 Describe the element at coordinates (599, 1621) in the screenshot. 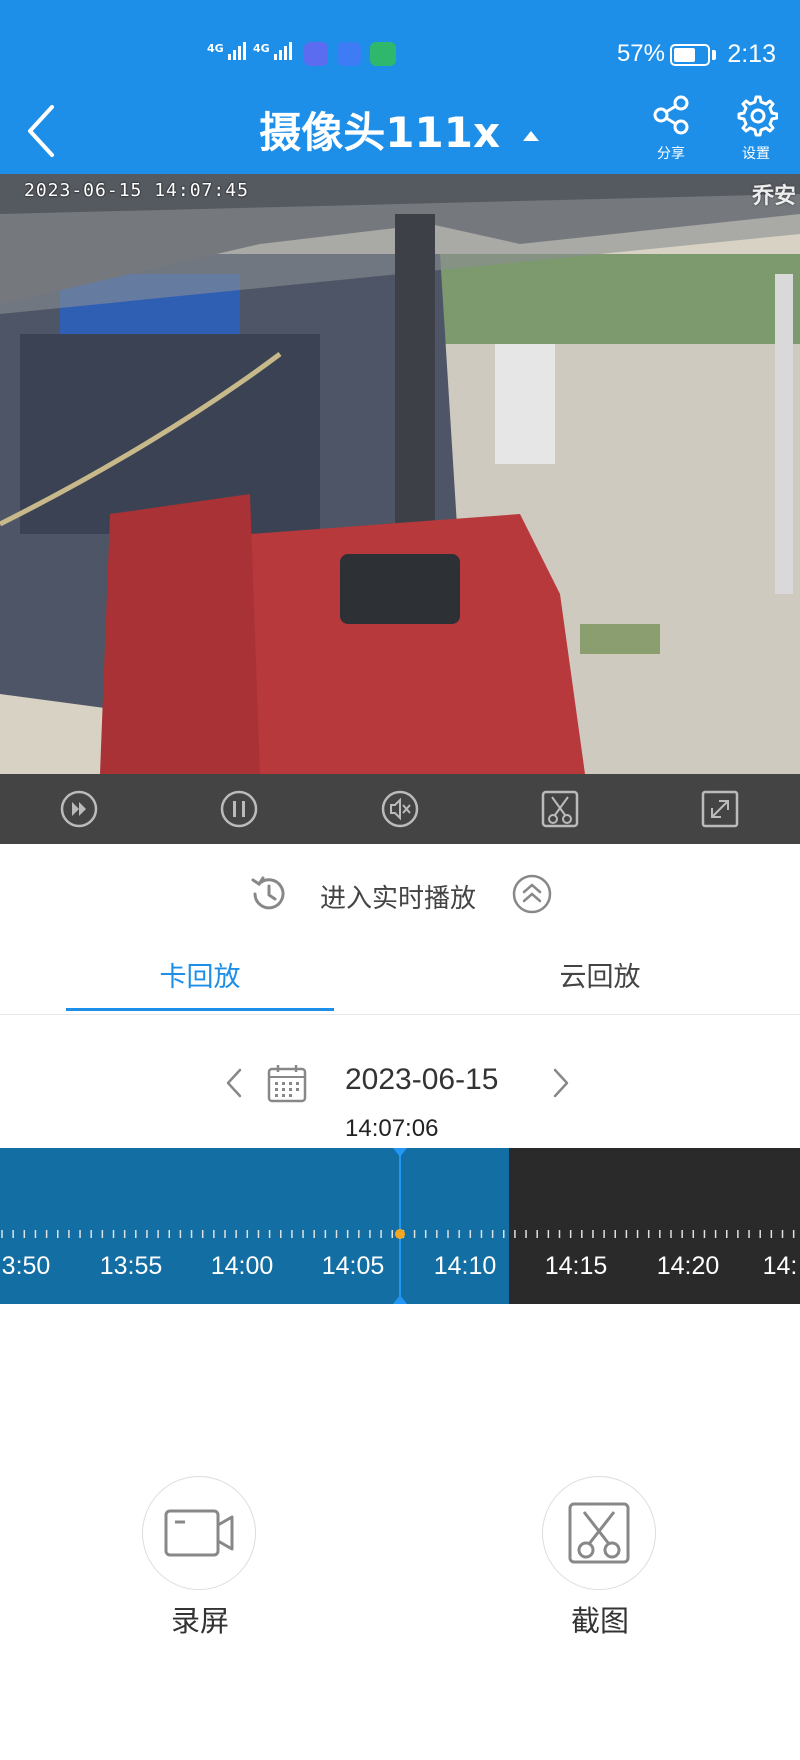

I see `screenshot-label: 截图` at that location.